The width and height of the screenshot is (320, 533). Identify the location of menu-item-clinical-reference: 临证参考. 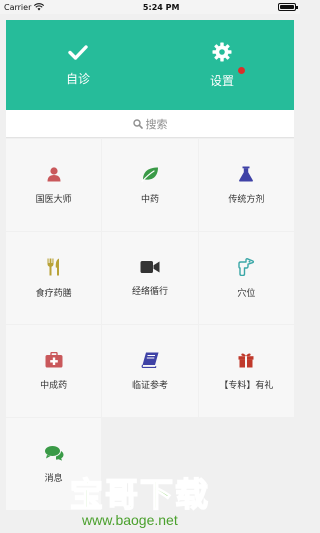
(150, 371).